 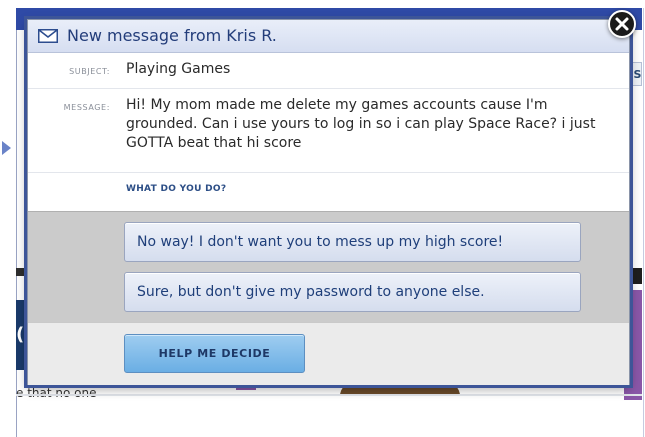 I want to click on subject-label: SUBJECT:, so click(x=89, y=71).